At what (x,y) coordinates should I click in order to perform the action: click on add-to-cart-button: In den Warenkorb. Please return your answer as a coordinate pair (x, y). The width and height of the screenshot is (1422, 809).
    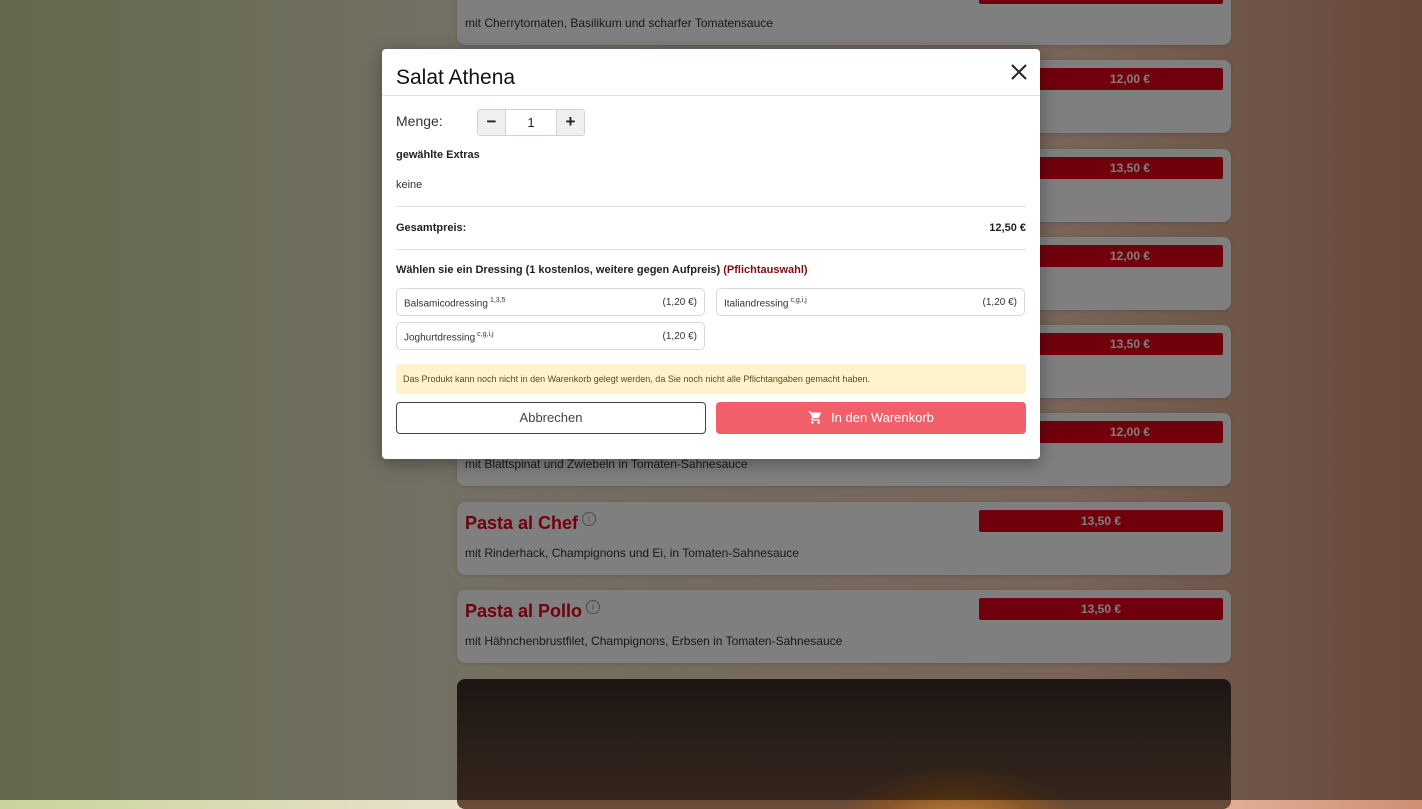
    Looking at the image, I should click on (871, 418).